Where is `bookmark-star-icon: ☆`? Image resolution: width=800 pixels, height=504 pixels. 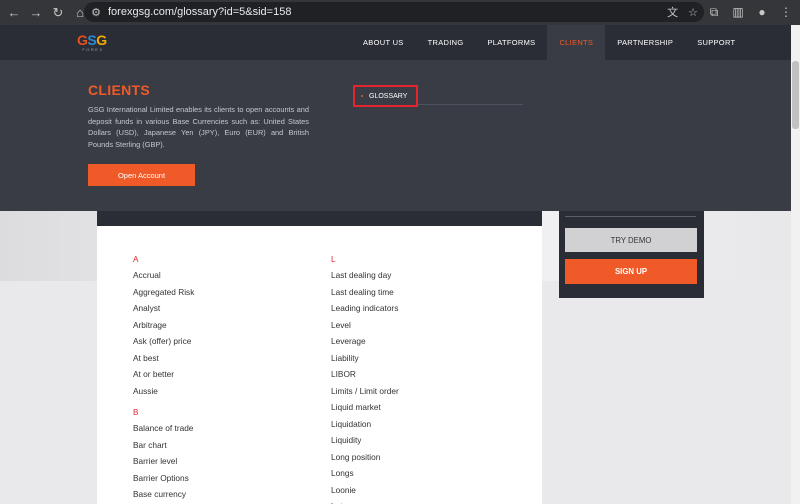
bookmark-star-icon: ☆ is located at coordinates (693, 12).